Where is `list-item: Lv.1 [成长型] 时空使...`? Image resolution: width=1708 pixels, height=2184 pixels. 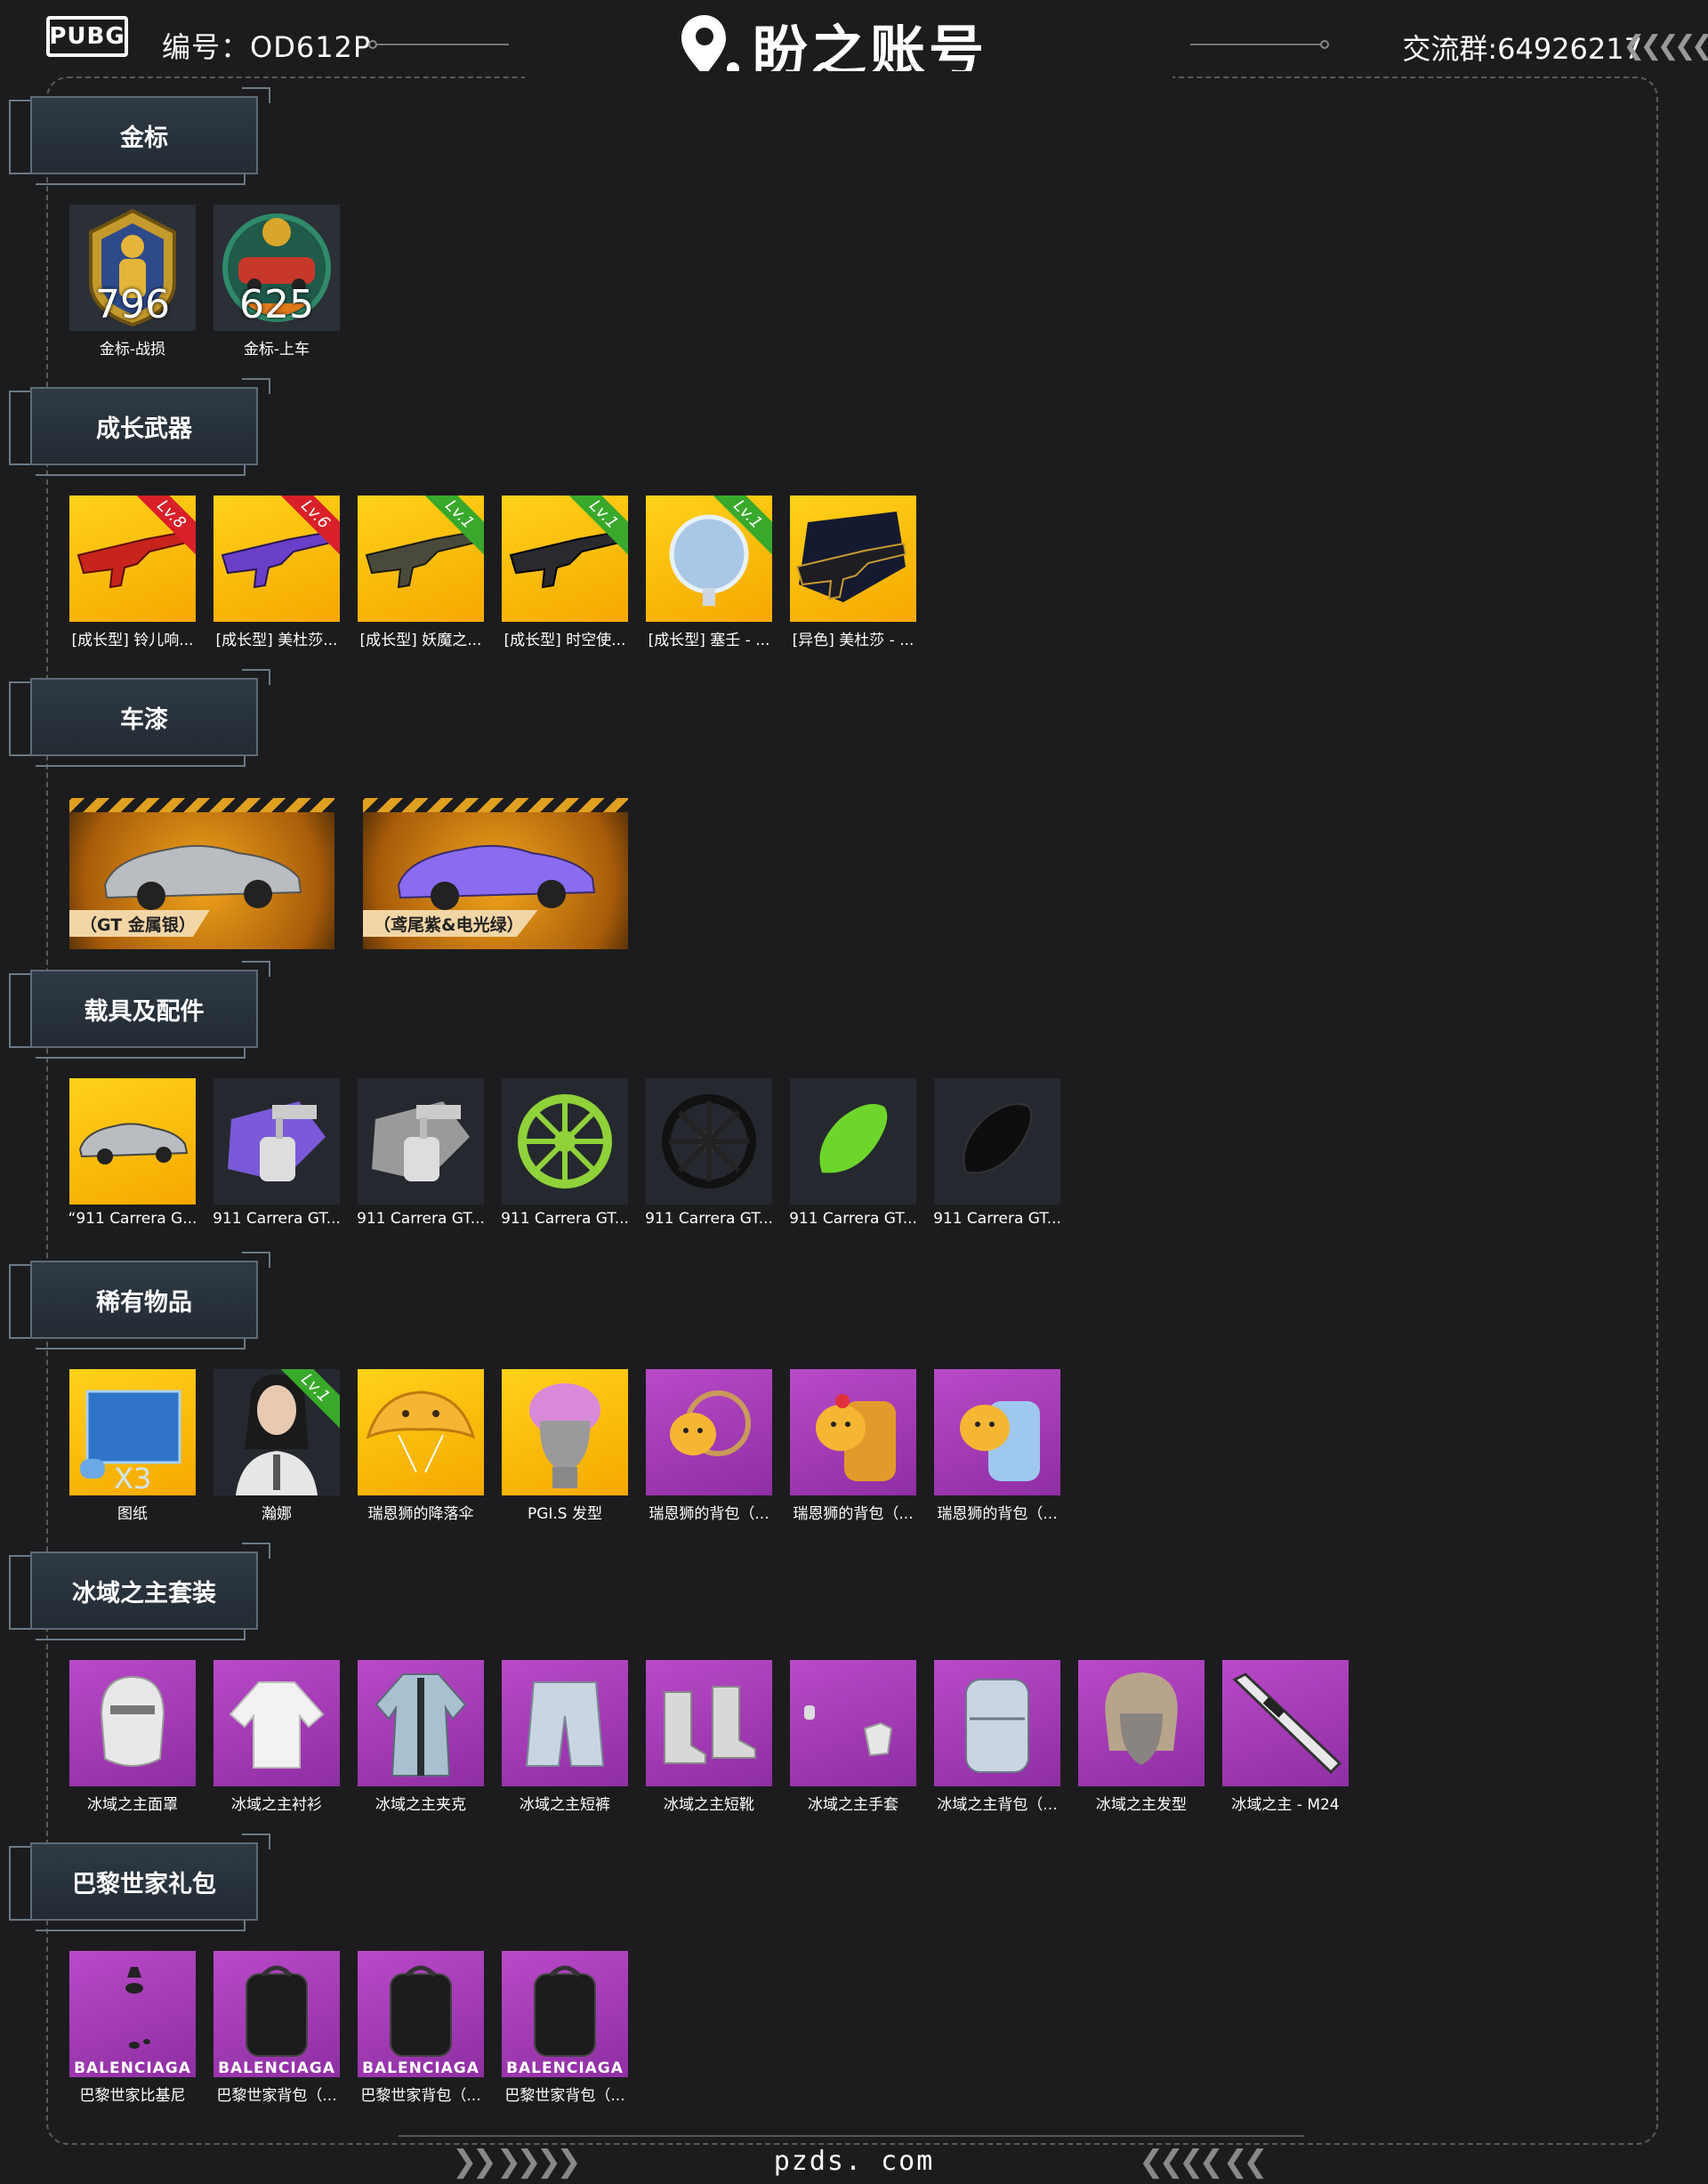
list-item: Lv.1 [成长型] 时空使... is located at coordinates (565, 572).